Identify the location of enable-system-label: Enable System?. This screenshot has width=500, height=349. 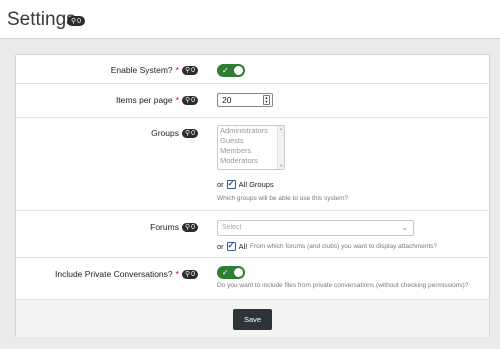
(141, 70).